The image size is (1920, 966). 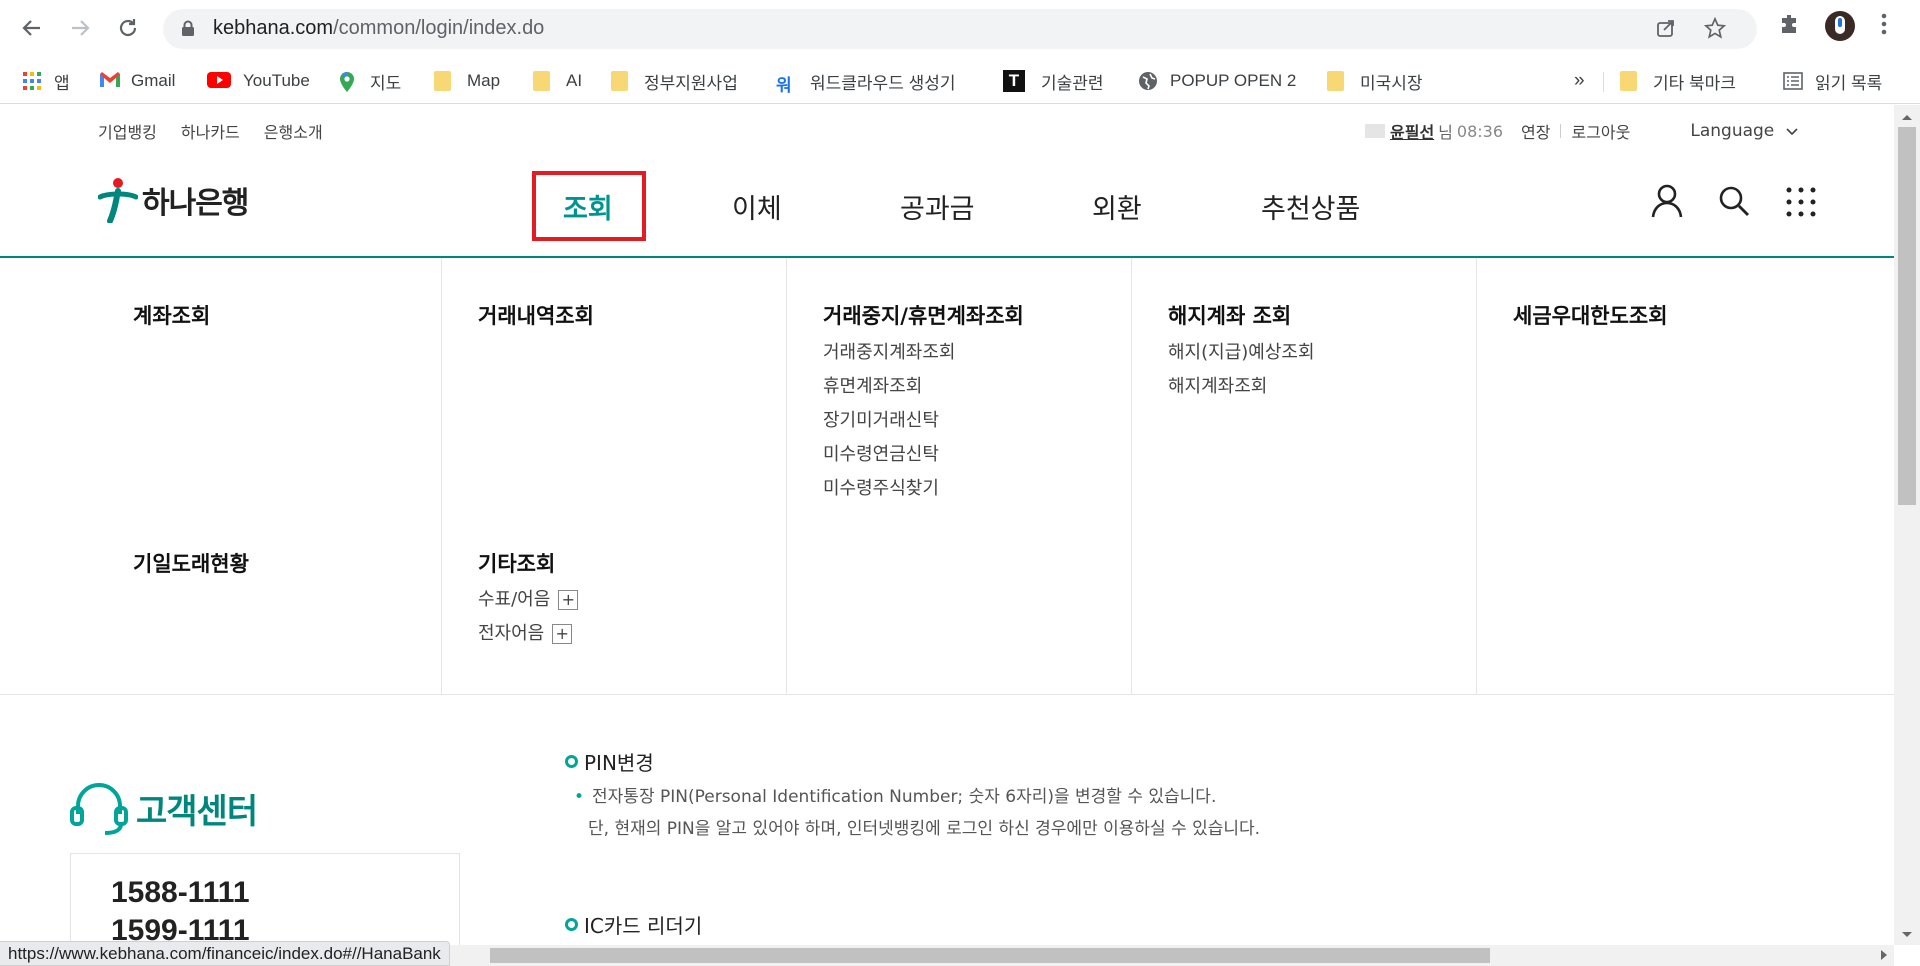 What do you see at coordinates (1907, 316) in the screenshot?
I see `vertical-scroll-thumb` at bounding box center [1907, 316].